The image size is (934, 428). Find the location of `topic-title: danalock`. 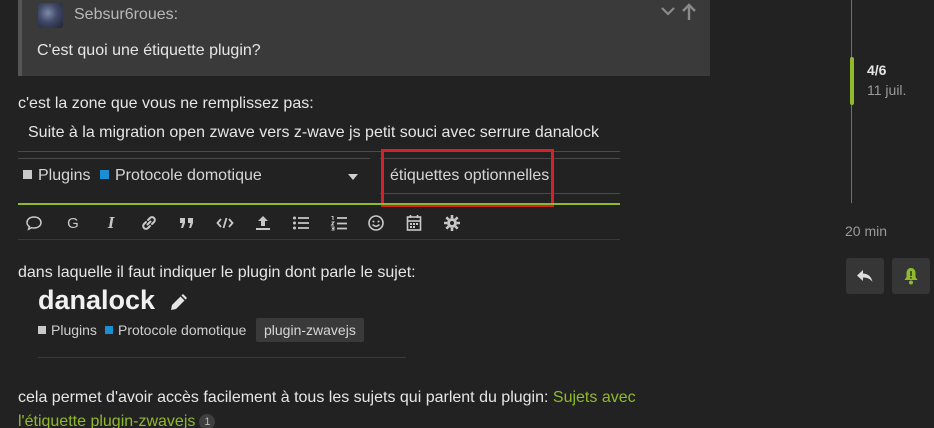

topic-title: danalock is located at coordinates (97, 300).